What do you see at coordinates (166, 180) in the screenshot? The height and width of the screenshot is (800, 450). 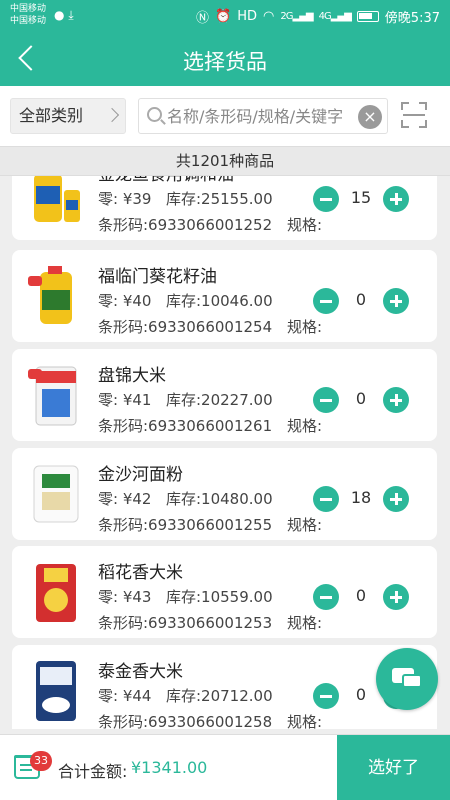 I see `product-name: 金龙鱼食用调和油` at bounding box center [166, 180].